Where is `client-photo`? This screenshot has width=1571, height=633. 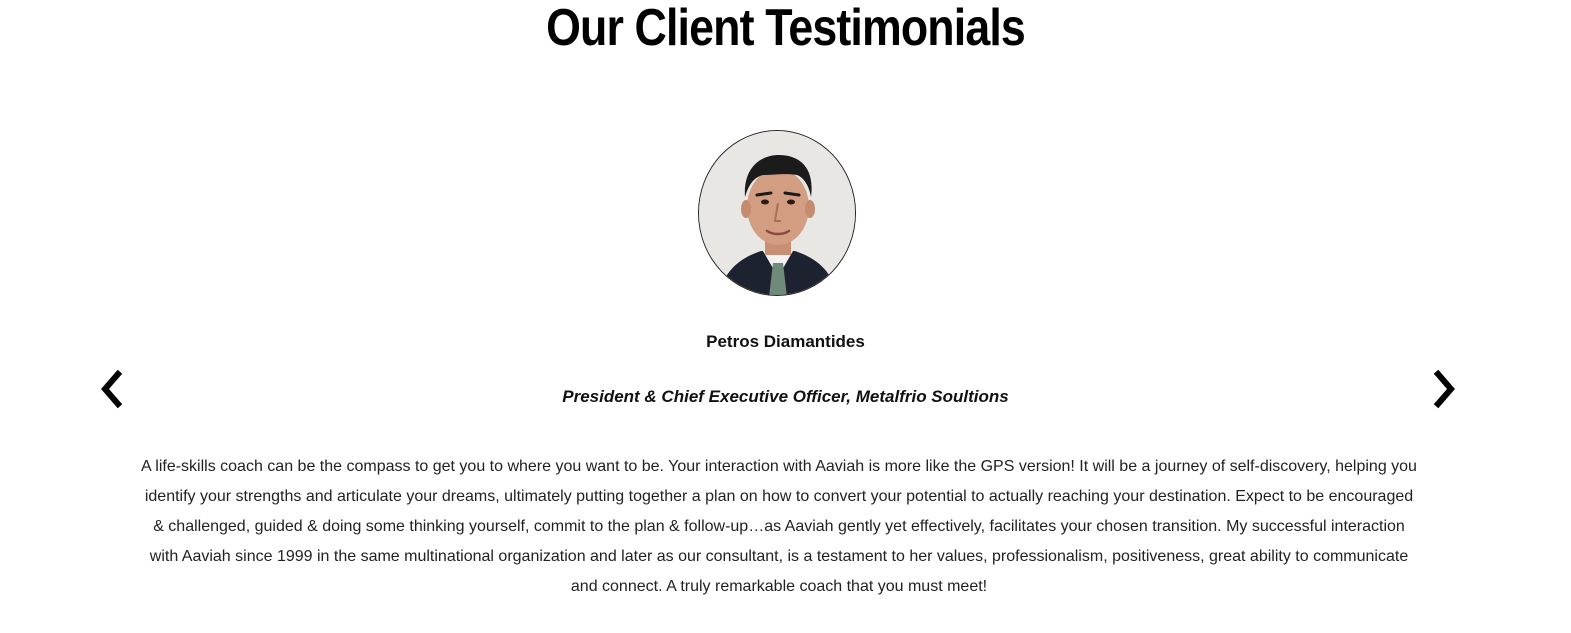
client-photo is located at coordinates (777, 213).